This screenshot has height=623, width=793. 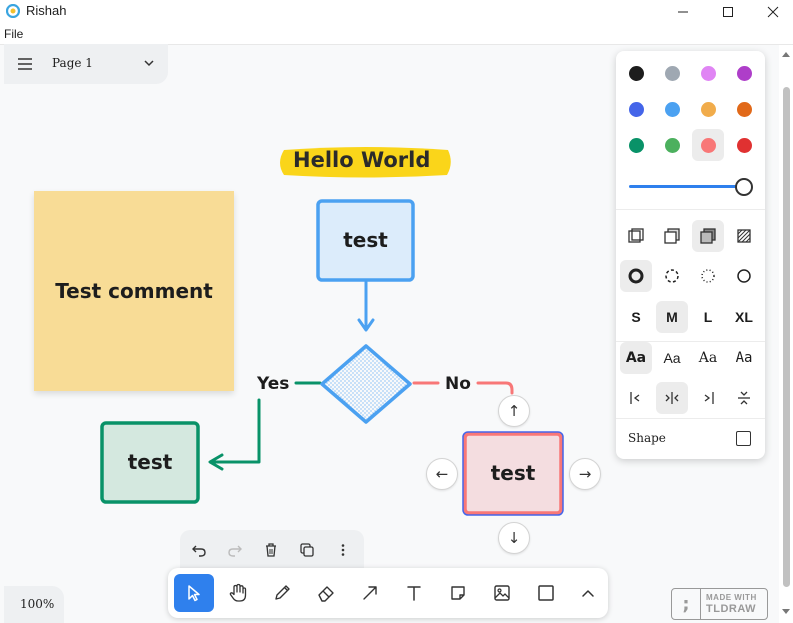 I want to click on hand-icon, so click(x=238, y=592).